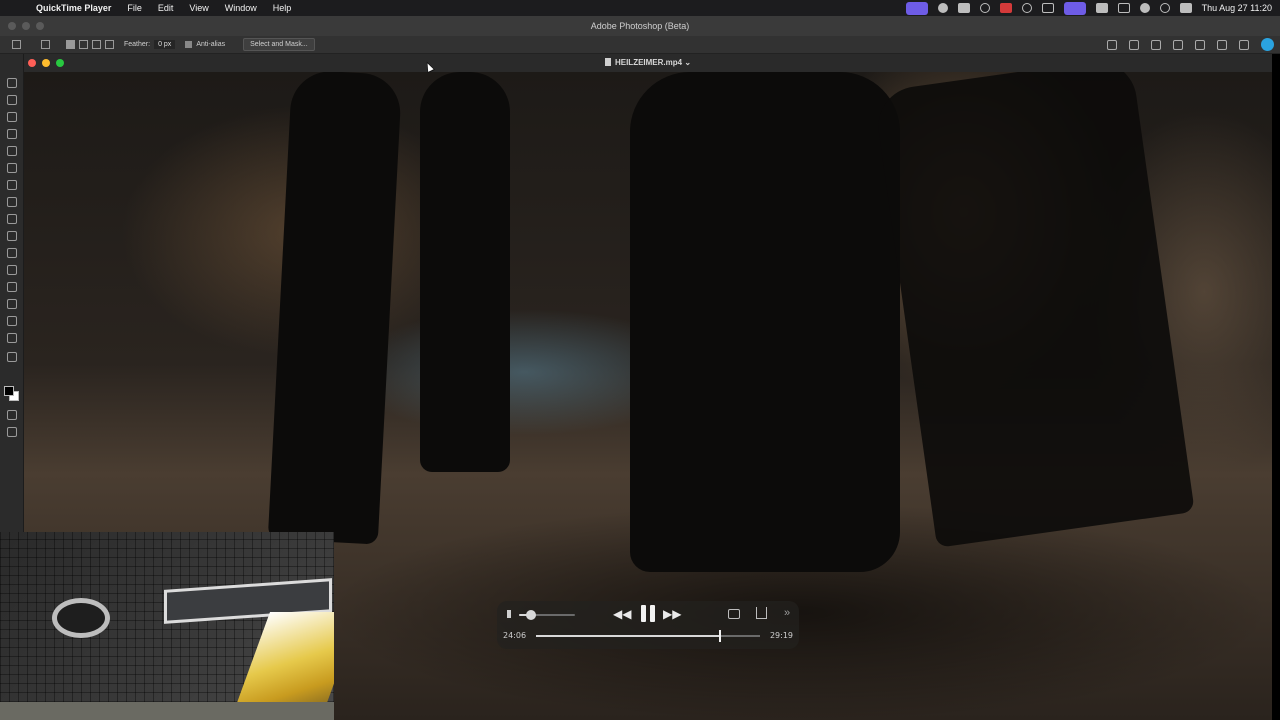 The height and width of the screenshot is (720, 1280). I want to click on crop-tool-icon, so click(12, 134).